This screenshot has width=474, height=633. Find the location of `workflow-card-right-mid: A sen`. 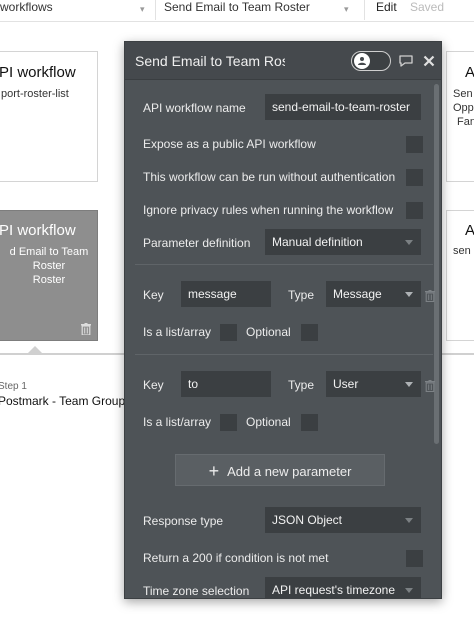

workflow-card-right-mid: A sen is located at coordinates (460, 275).